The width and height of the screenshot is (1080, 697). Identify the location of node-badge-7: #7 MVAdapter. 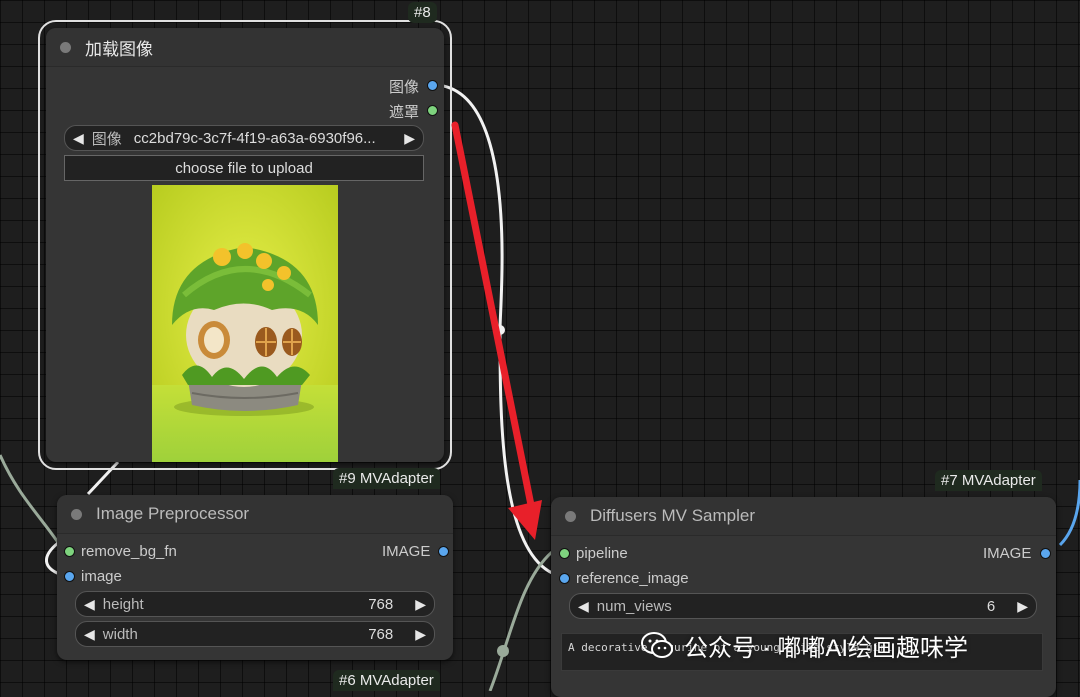
(988, 480).